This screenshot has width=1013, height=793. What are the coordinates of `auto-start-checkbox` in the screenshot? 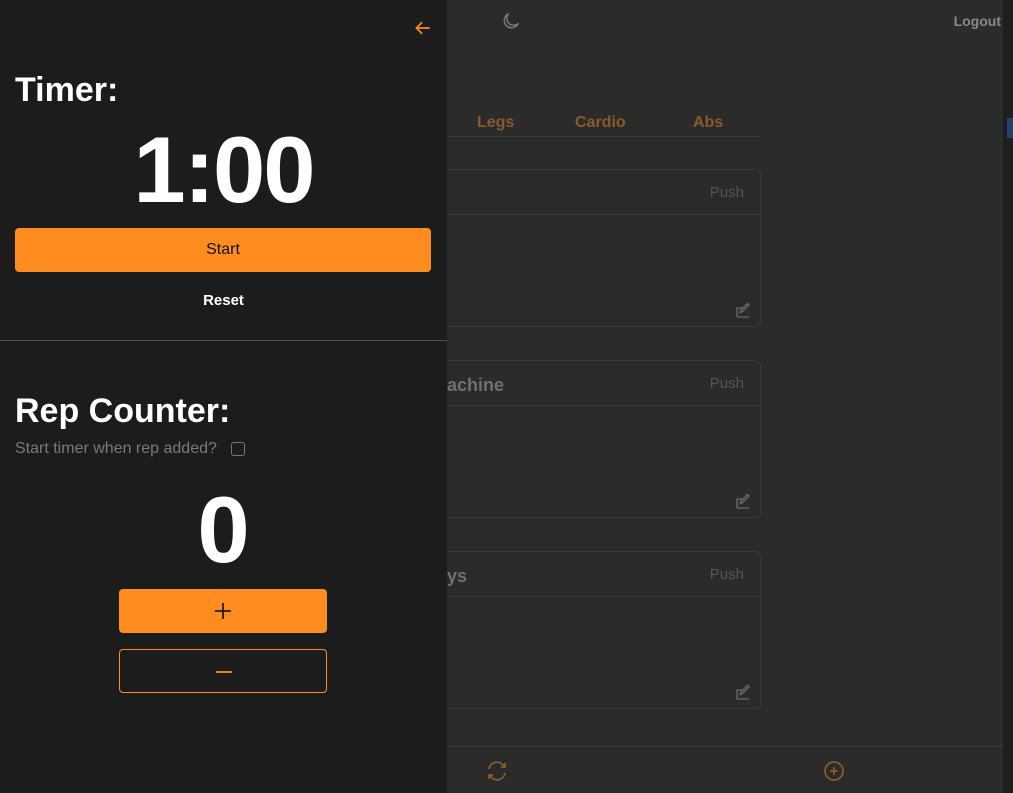 It's located at (238, 449).